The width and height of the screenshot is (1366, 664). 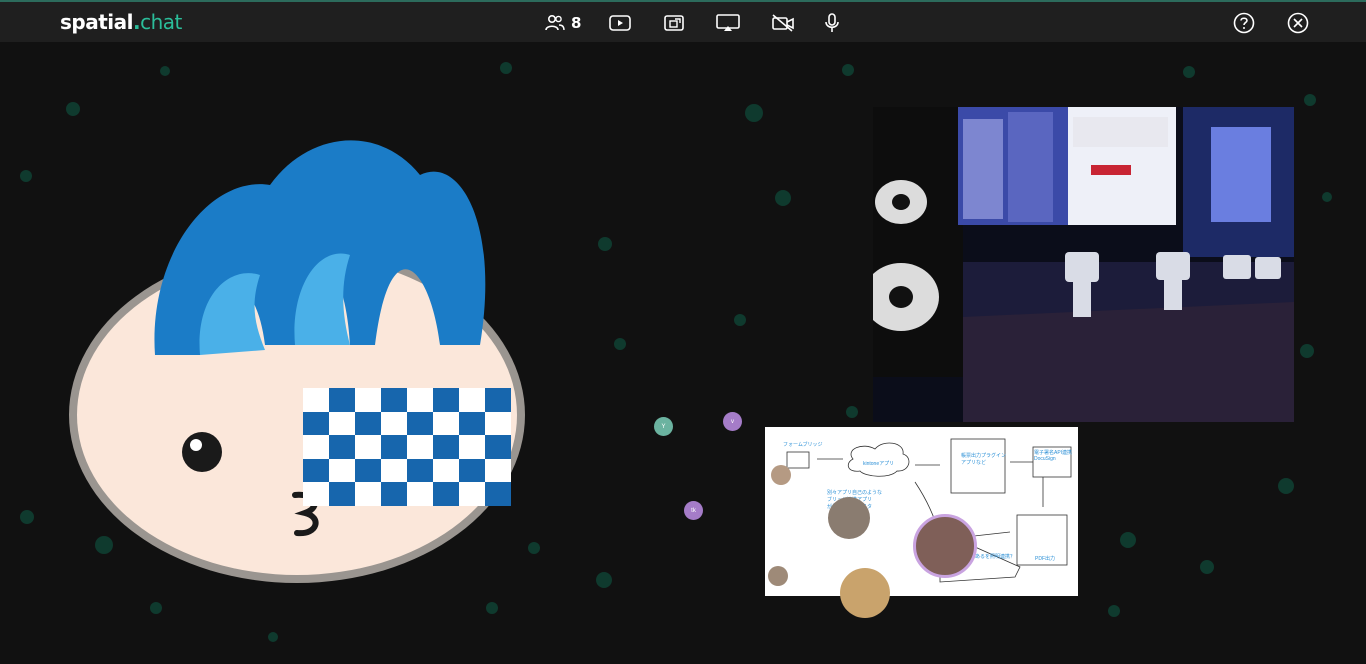 I want to click on active-speaker-avatar, so click(x=945, y=546).